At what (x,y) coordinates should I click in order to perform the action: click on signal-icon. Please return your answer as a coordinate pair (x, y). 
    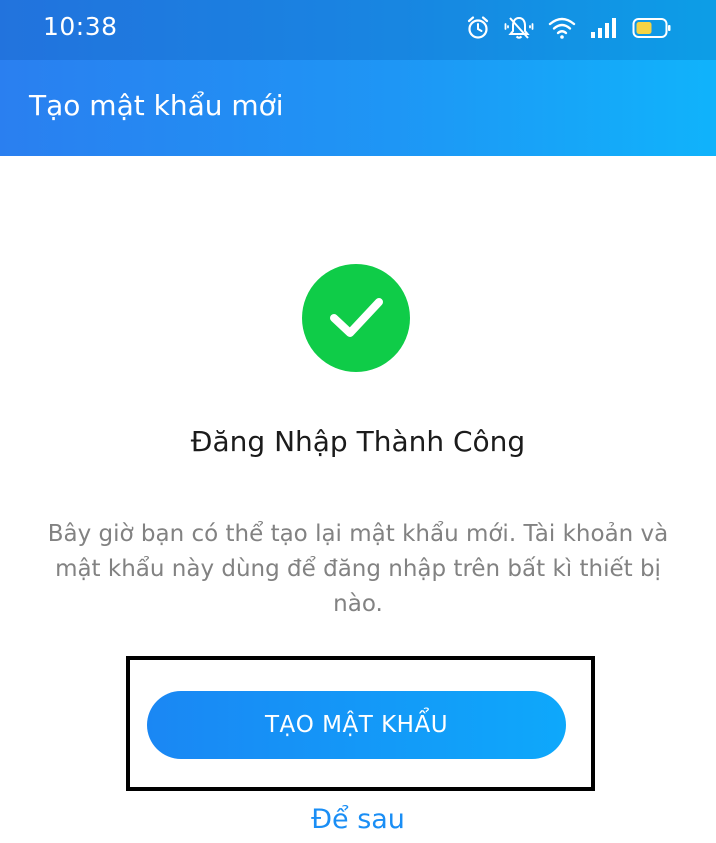
    Looking at the image, I should click on (604, 28).